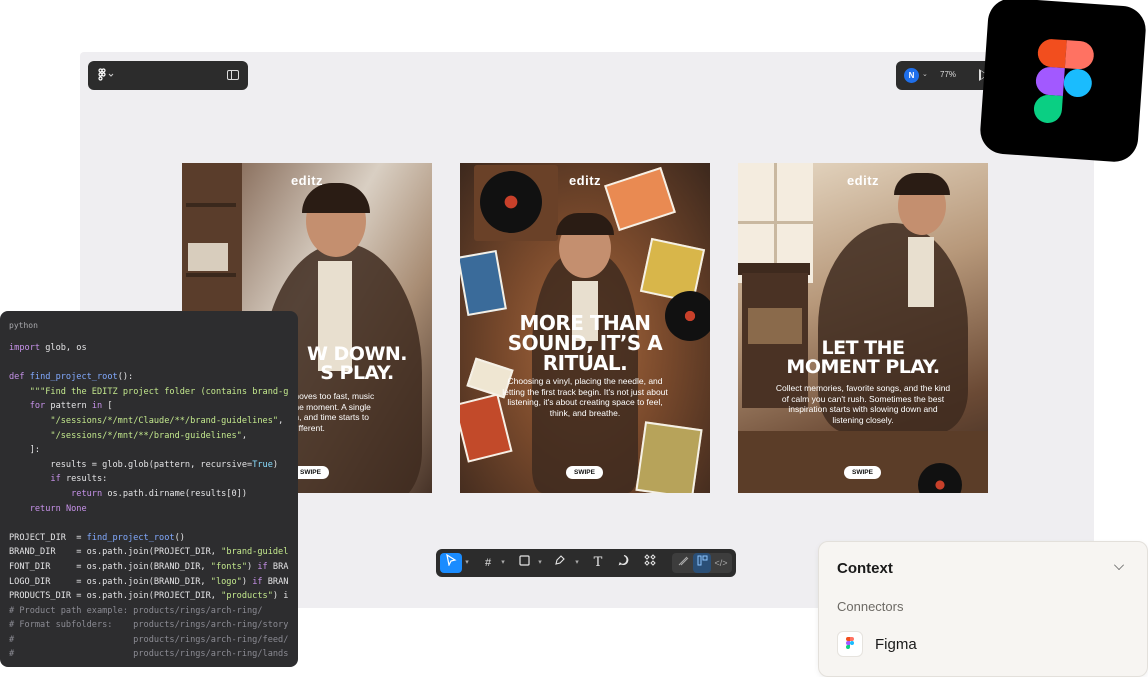 This screenshot has width=1148, height=677. What do you see at coordinates (48, 348) in the screenshot?
I see `code-line: import glob, os` at bounding box center [48, 348].